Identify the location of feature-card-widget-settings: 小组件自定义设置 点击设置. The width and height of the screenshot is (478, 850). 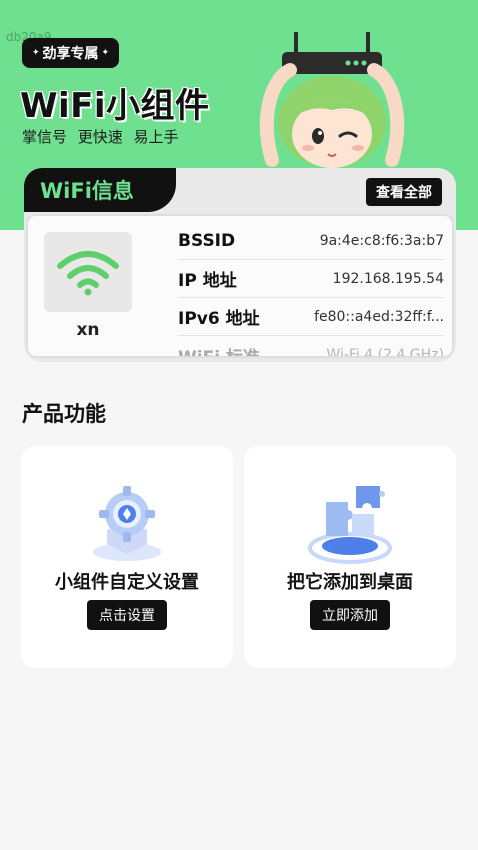
(127, 557).